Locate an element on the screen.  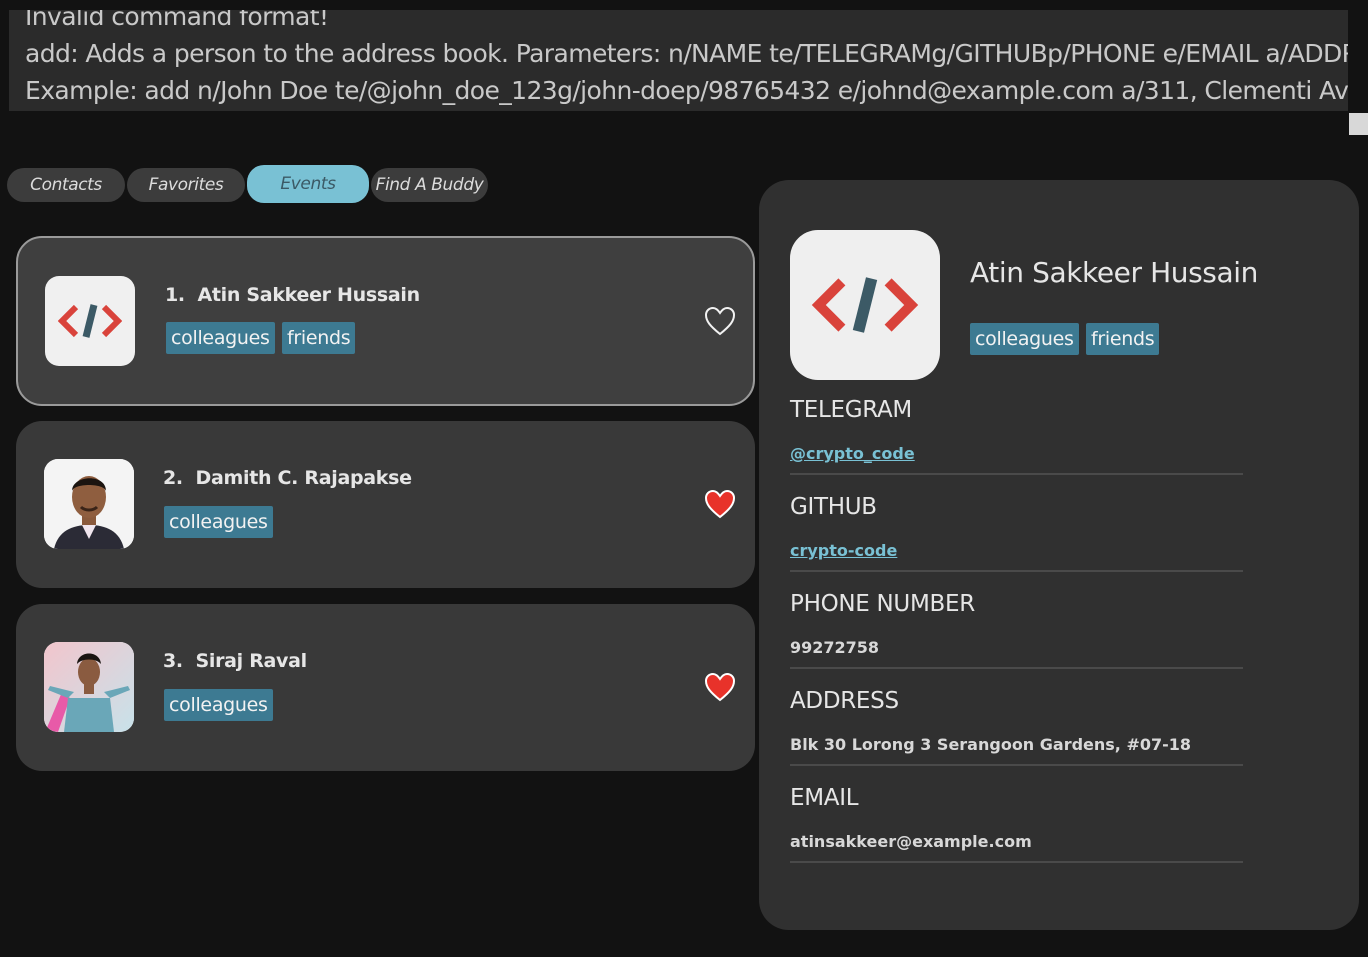
tab-label: Contacts is located at coordinates (66, 185).